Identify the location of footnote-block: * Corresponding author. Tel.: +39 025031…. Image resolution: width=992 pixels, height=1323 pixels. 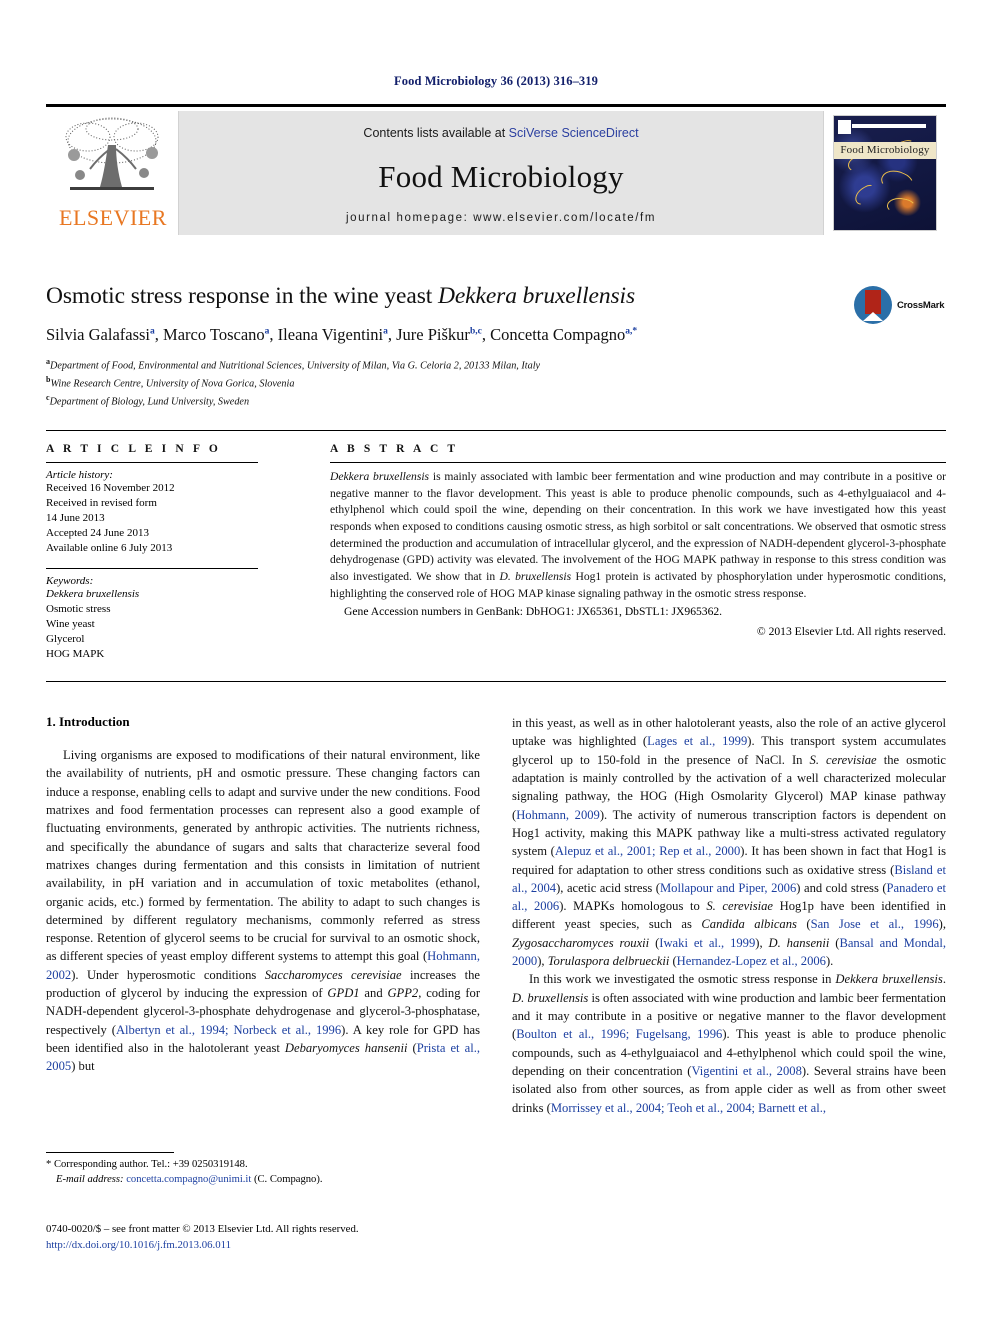
(263, 1170).